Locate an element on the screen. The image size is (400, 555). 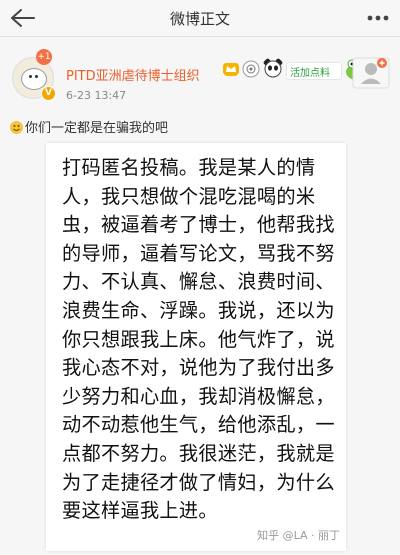
image-text-line: 点都不努力。我很迷茫，我就是 is located at coordinates (198, 453).